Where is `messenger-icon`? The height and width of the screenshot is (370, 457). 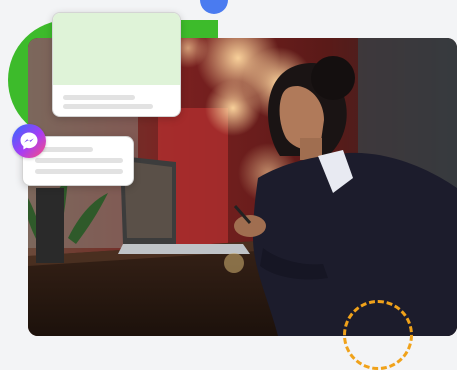
messenger-icon is located at coordinates (29, 141).